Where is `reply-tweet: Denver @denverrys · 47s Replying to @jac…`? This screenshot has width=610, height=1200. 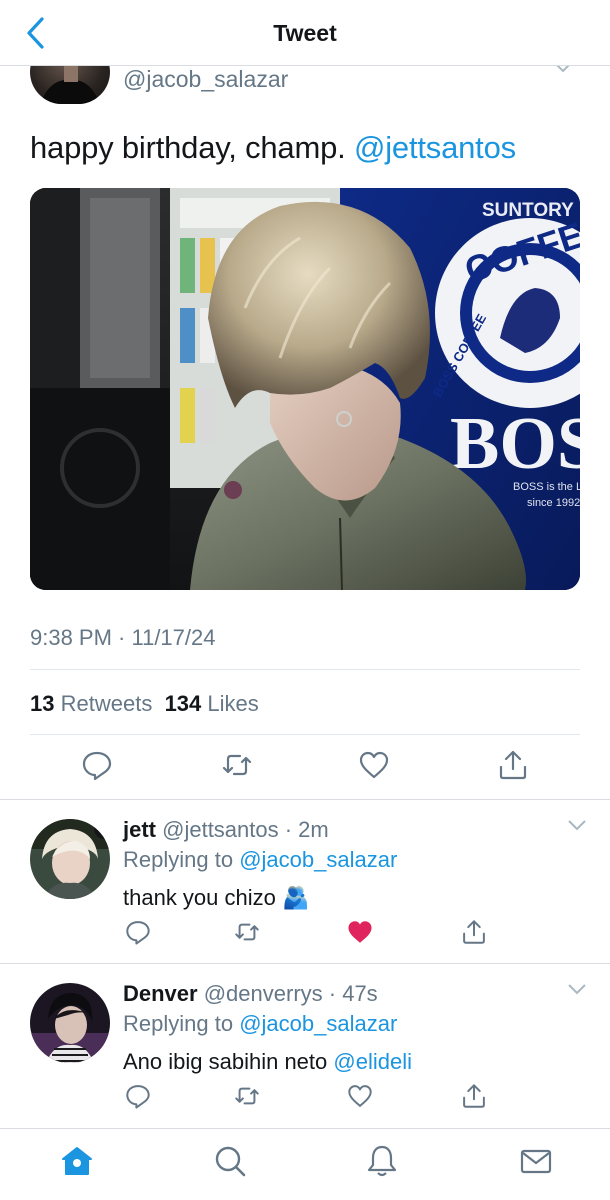
reply-tweet: Denver @denverrys · 47s Replying to @jac… is located at coordinates (305, 1044).